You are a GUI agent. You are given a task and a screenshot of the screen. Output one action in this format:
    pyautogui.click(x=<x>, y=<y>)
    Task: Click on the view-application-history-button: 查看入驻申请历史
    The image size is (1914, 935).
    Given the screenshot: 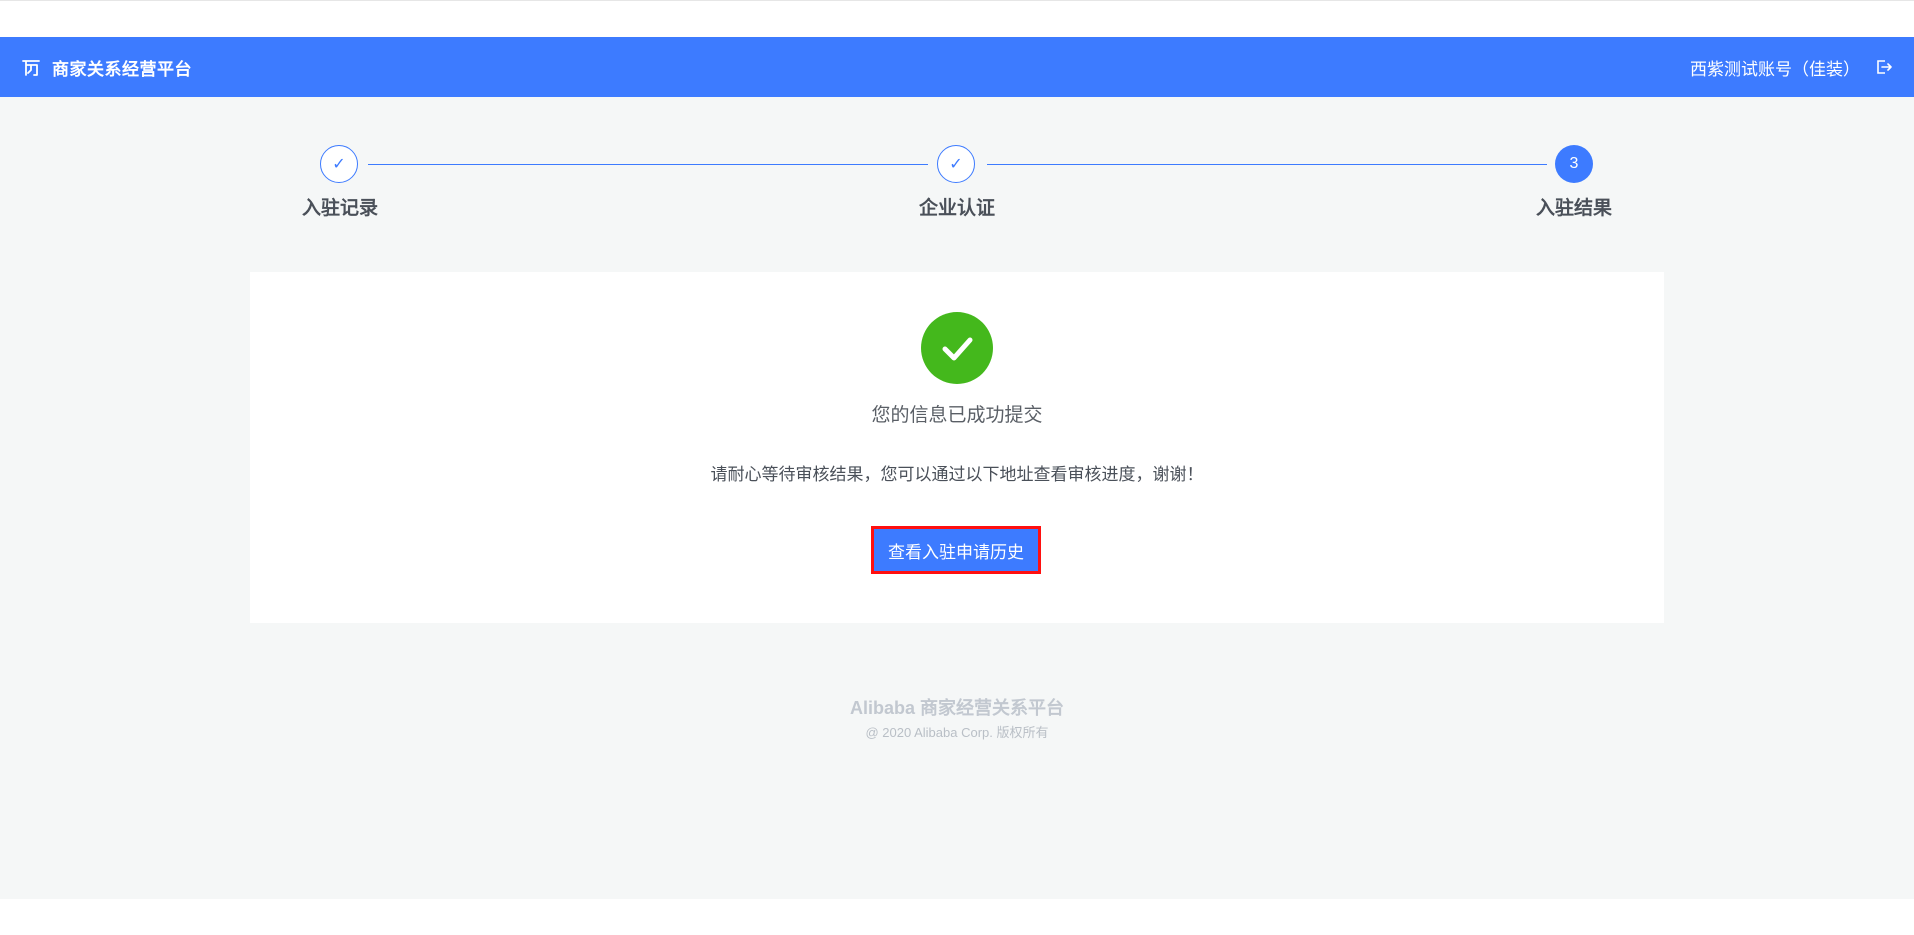 What is the action you would take?
    pyautogui.click(x=956, y=550)
    